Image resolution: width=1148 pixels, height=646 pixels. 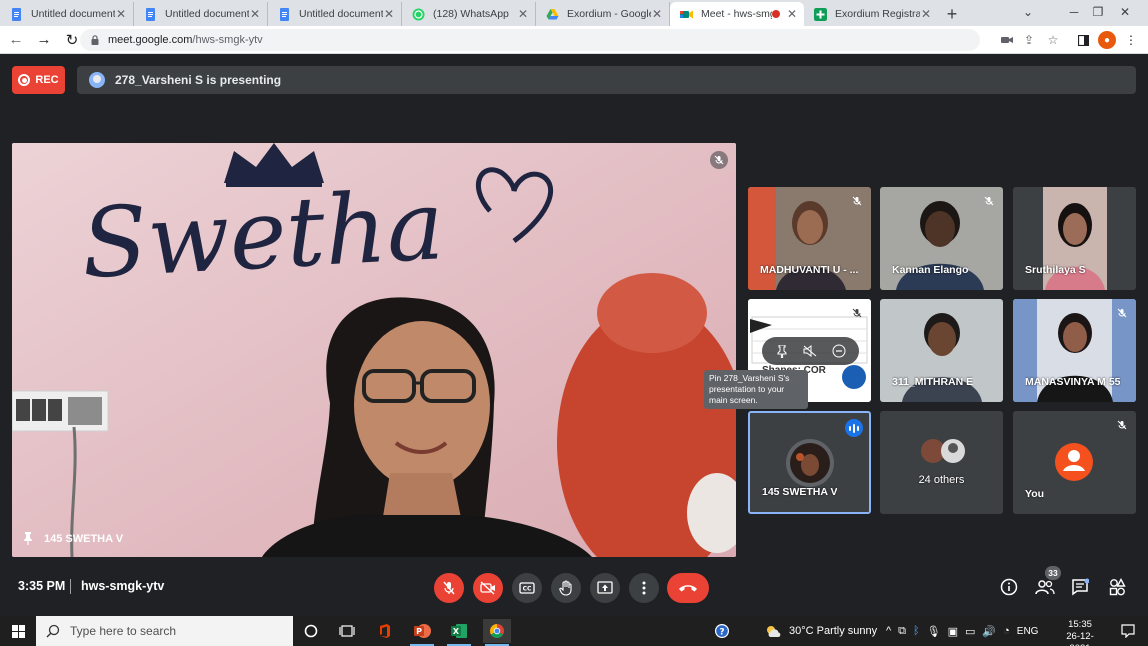 I want to click on captions-button: CC, so click(x=527, y=588).